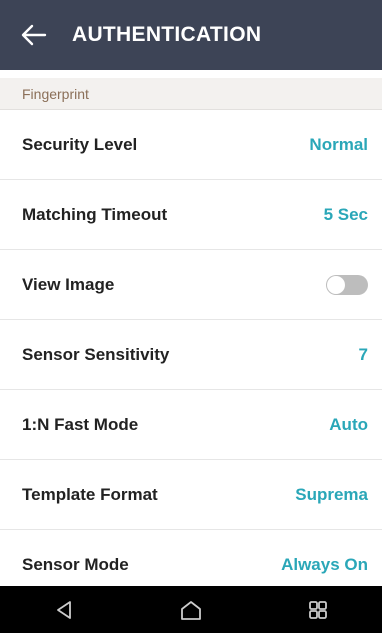 The image size is (382, 633). I want to click on nav-home-icon, so click(191, 609).